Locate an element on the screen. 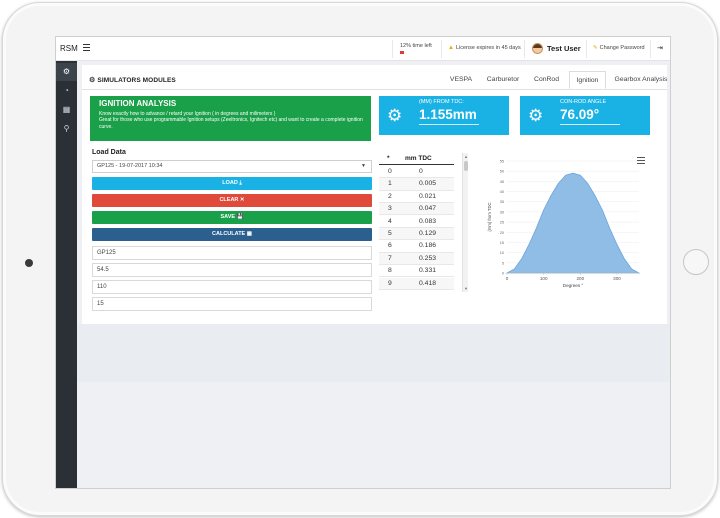 The image size is (720, 518). home-button is located at coordinates (696, 262).